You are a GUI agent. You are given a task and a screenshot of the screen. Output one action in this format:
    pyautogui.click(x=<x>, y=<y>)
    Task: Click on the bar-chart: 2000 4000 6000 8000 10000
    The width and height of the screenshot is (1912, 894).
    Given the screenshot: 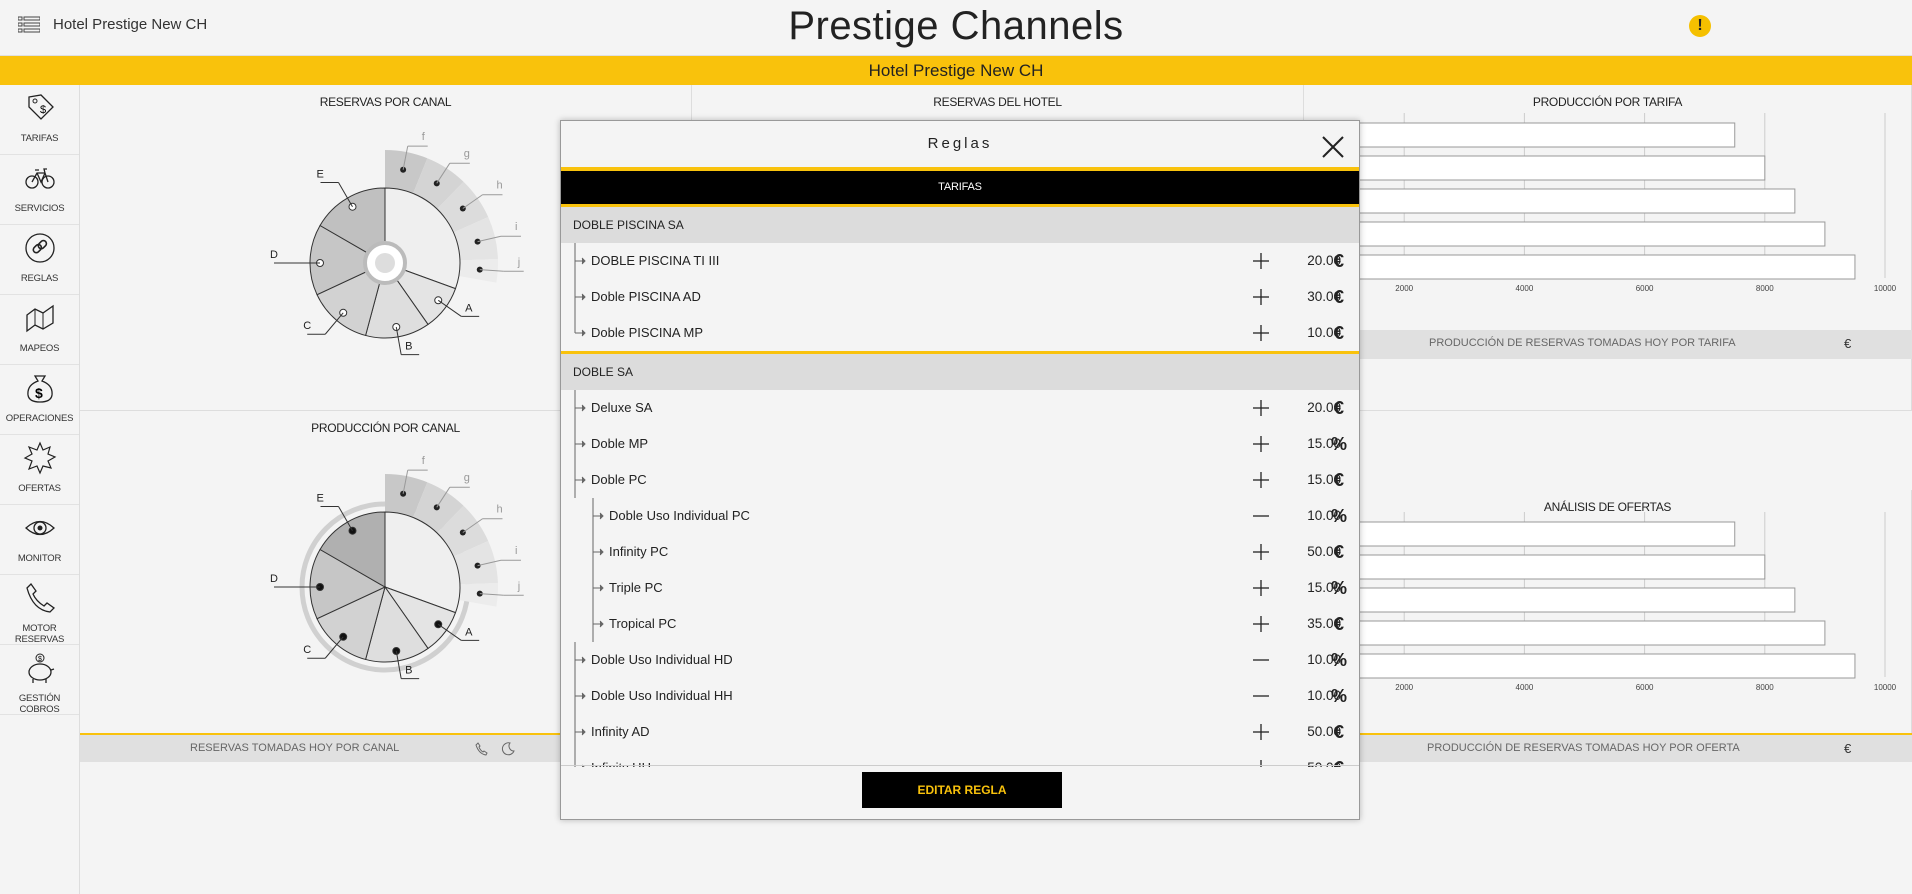 What is the action you would take?
    pyautogui.click(x=1600, y=203)
    